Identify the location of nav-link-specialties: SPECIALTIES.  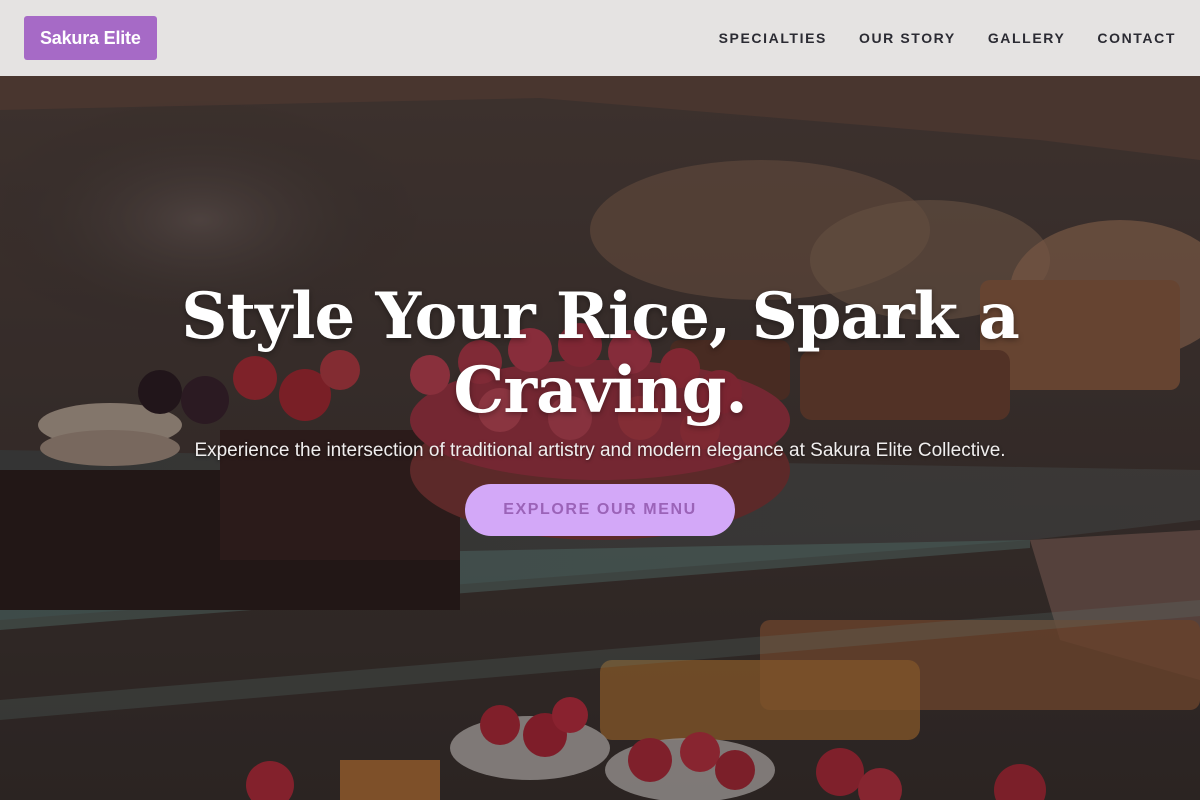
(773, 38).